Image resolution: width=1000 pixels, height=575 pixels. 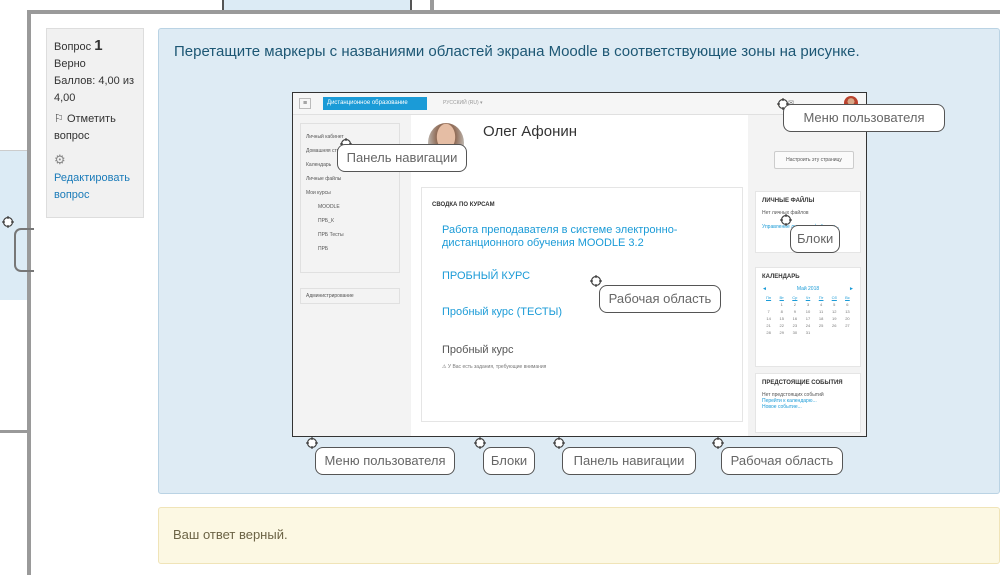 I want to click on attention-note: ⚠ У Вас есть задания, требующие внимания, so click(x=494, y=367).